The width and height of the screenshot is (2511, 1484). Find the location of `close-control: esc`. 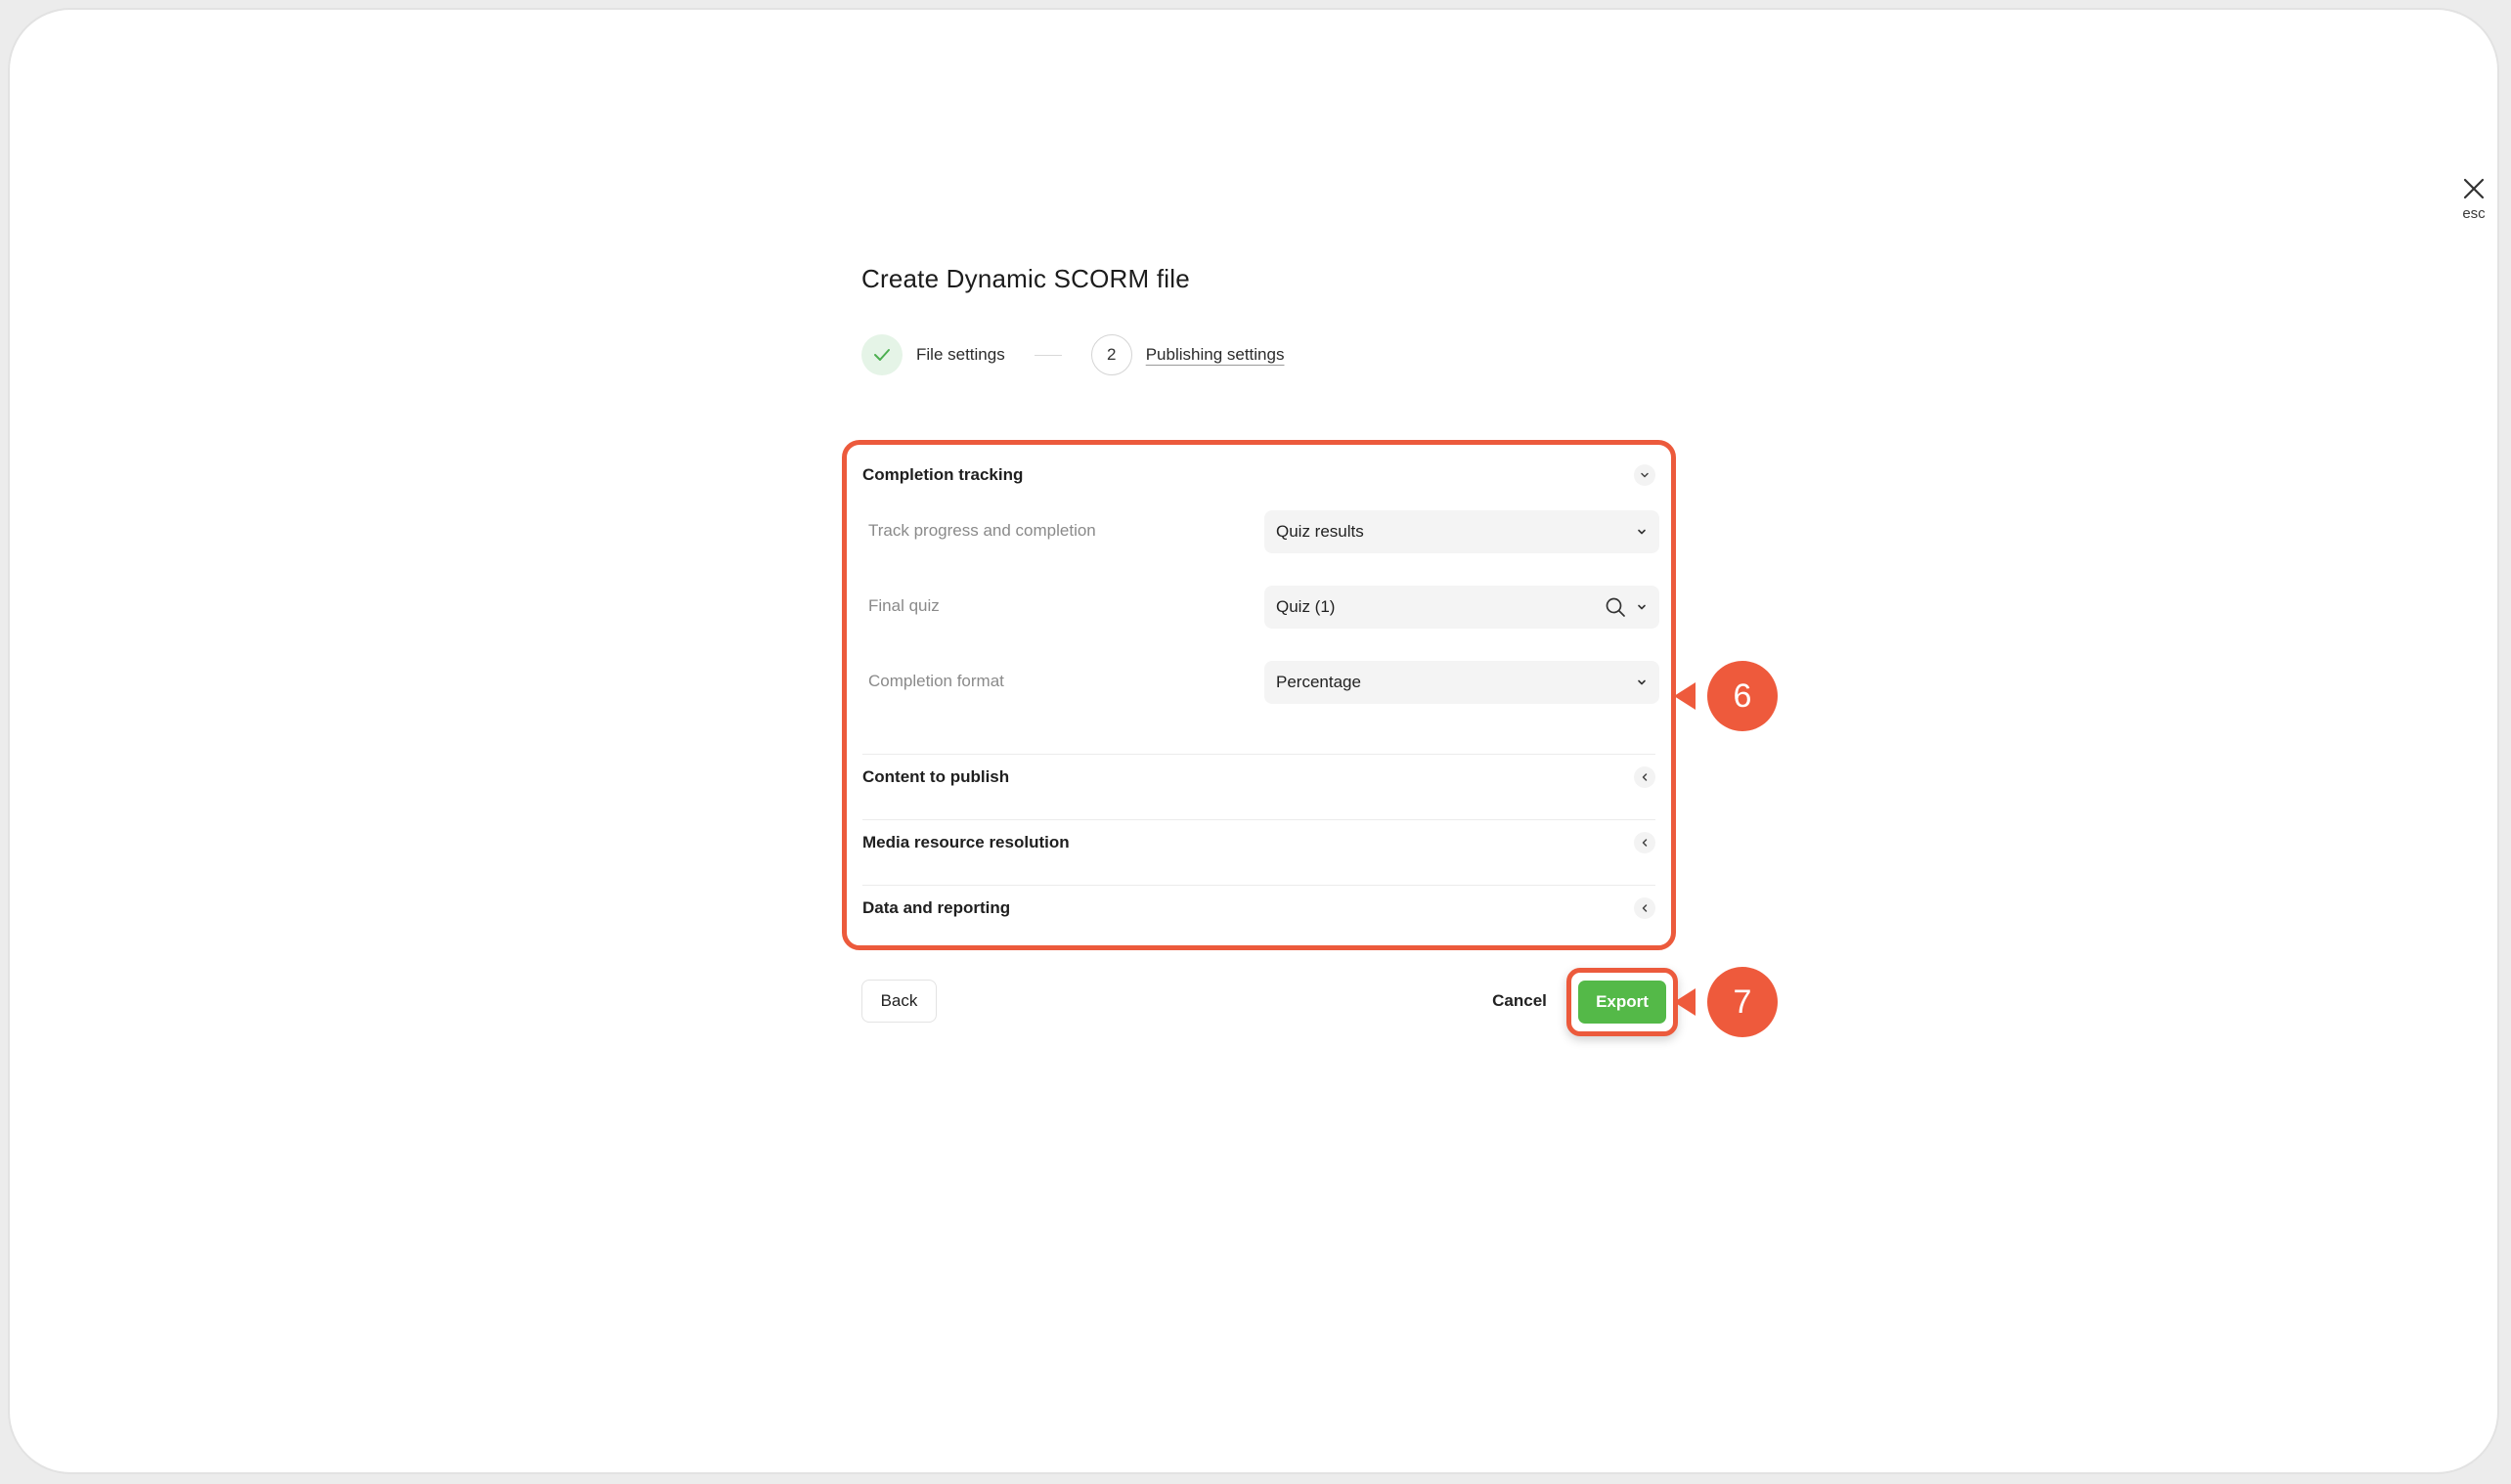

close-control: esc is located at coordinates (2473, 200).